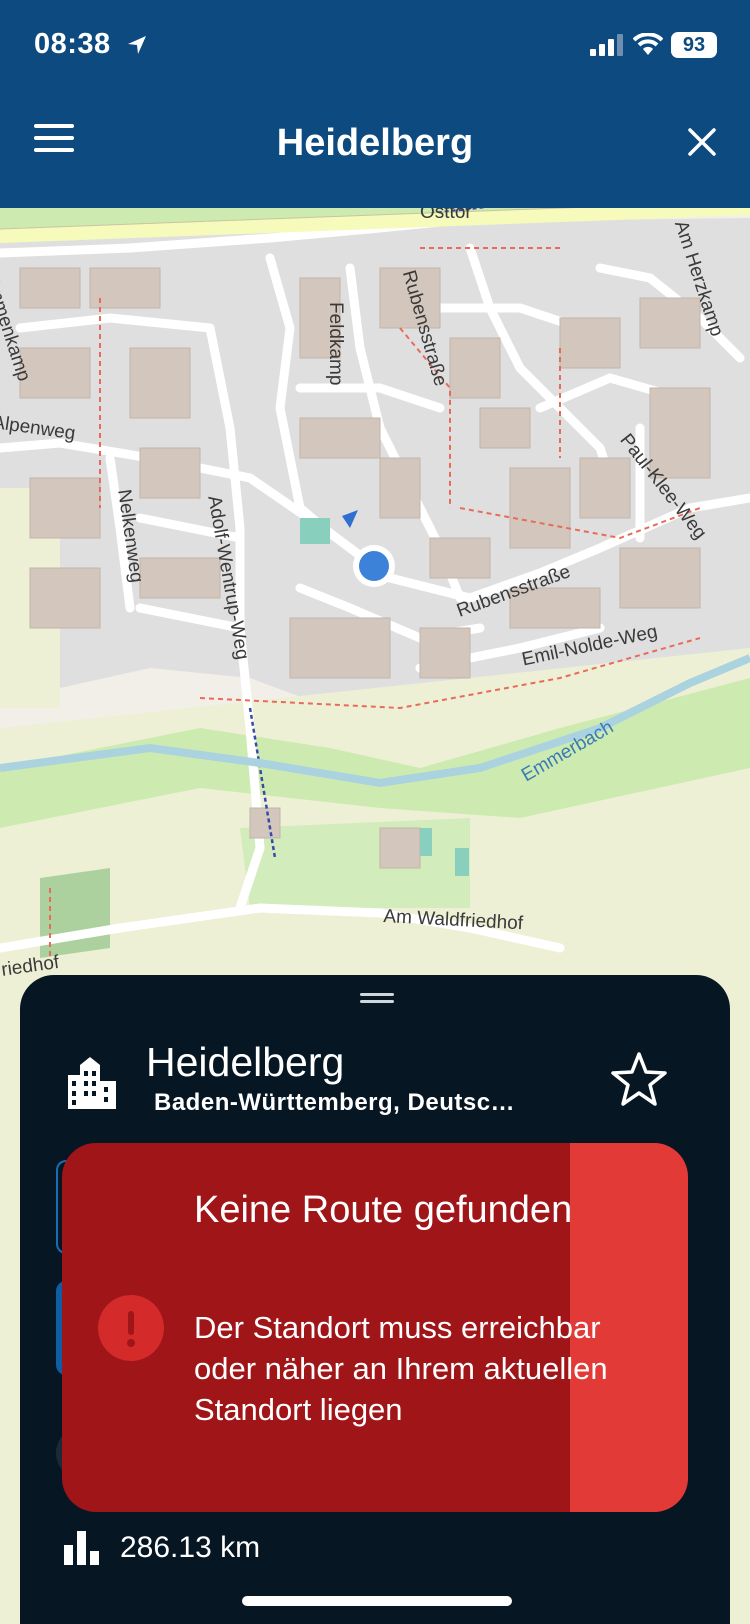 The width and height of the screenshot is (750, 1624). What do you see at coordinates (190, 1547) in the screenshot?
I see `distance-value: 286.13 km` at bounding box center [190, 1547].